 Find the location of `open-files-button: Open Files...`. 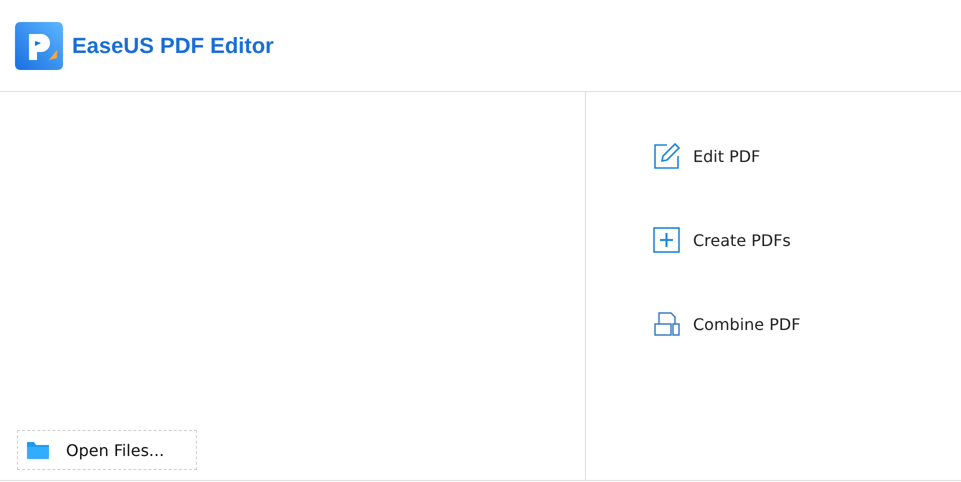

open-files-button: Open Files... is located at coordinates (107, 450).